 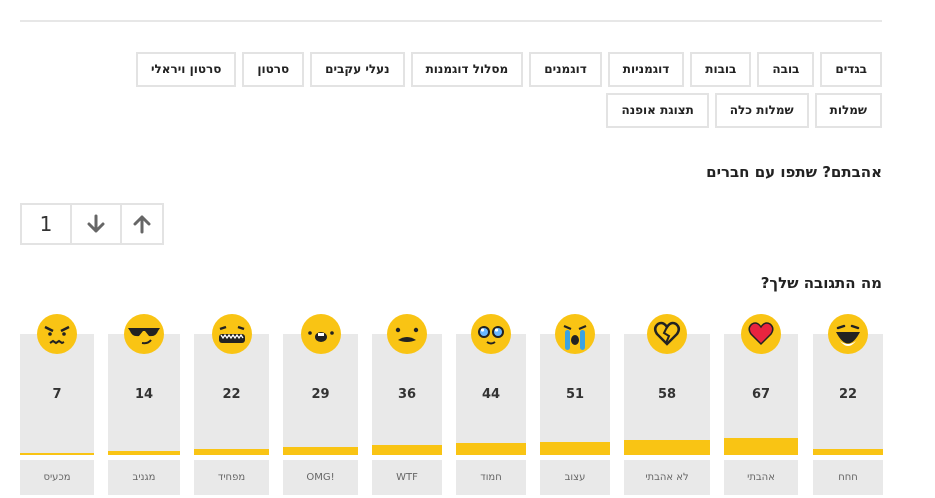 What do you see at coordinates (491, 334) in the screenshot?
I see `cute-face-icon` at bounding box center [491, 334].